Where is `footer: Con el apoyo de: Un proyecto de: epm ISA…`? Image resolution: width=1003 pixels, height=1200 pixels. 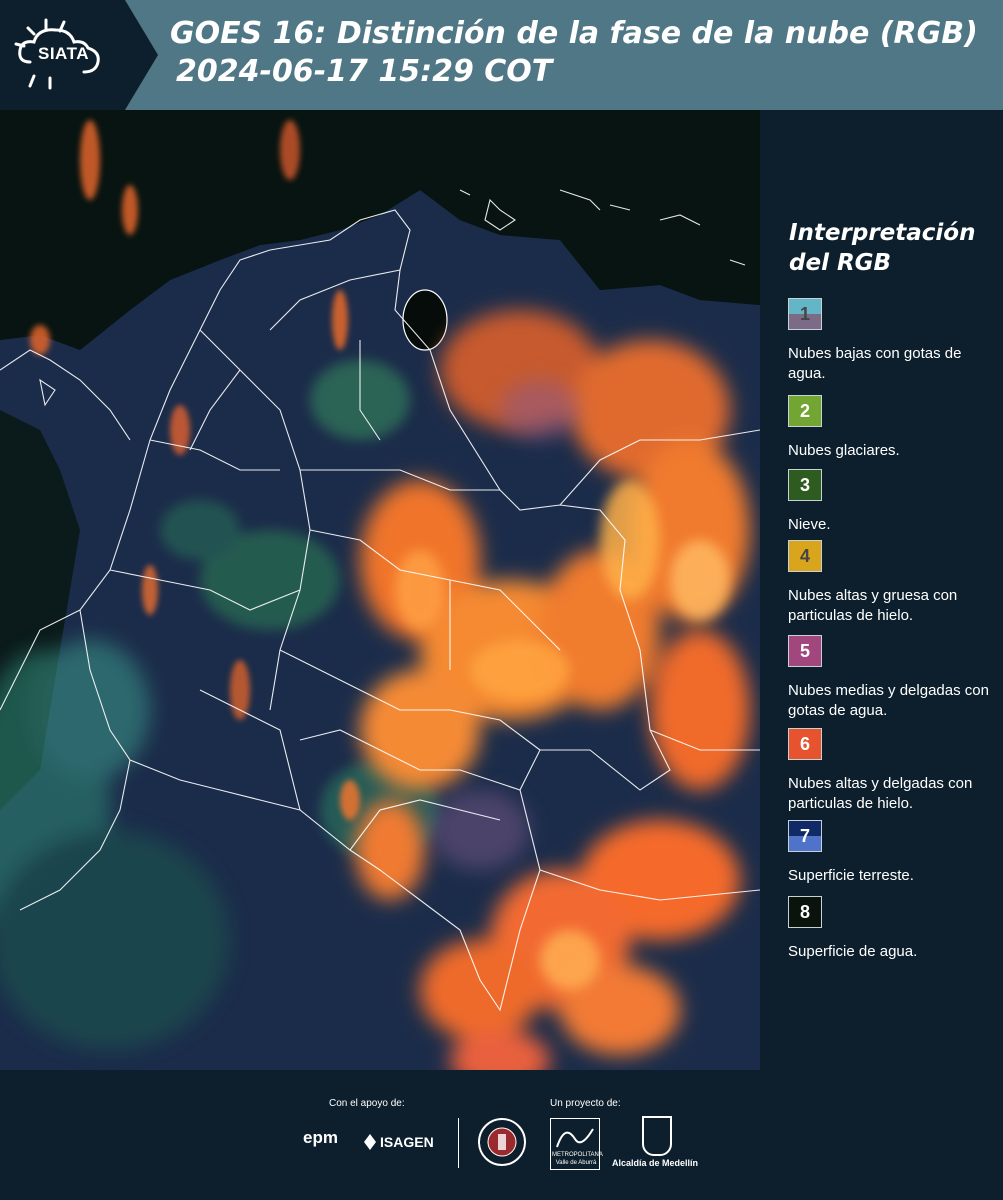
footer: Con el apoyo de: Un proyecto de: epm ISA… is located at coordinates (501, 1135).